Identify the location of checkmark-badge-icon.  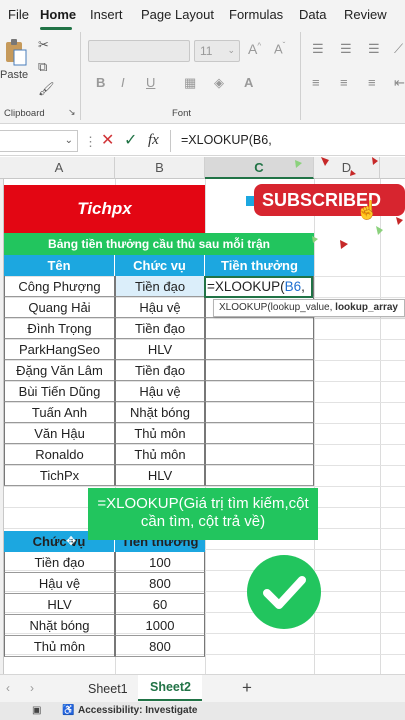
(284, 592).